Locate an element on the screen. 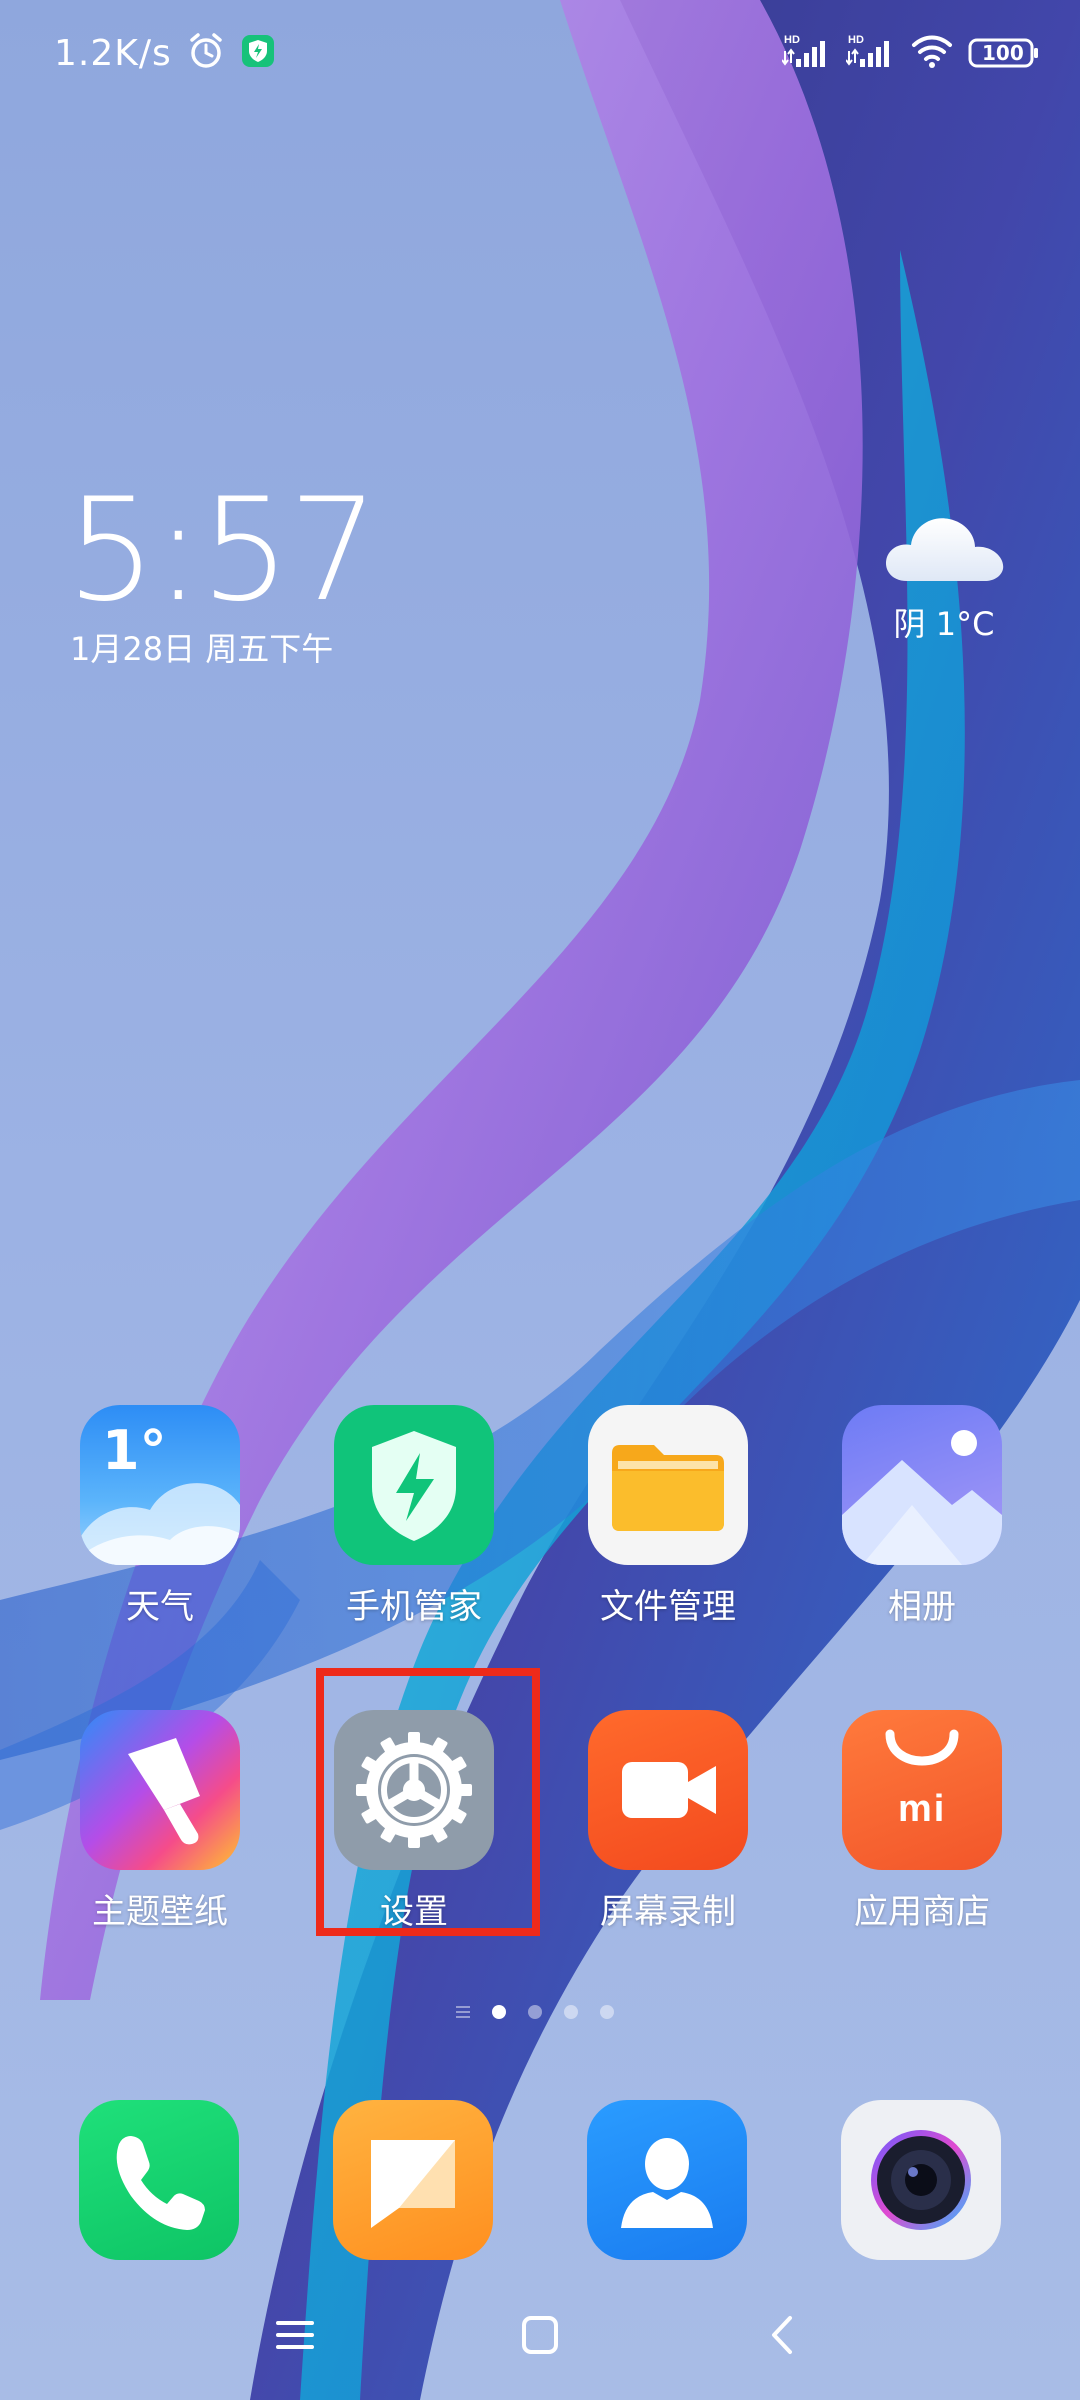 Image resolution: width=1080 pixels, height=2400 pixels. navigation-bar is located at coordinates (540, 2335).